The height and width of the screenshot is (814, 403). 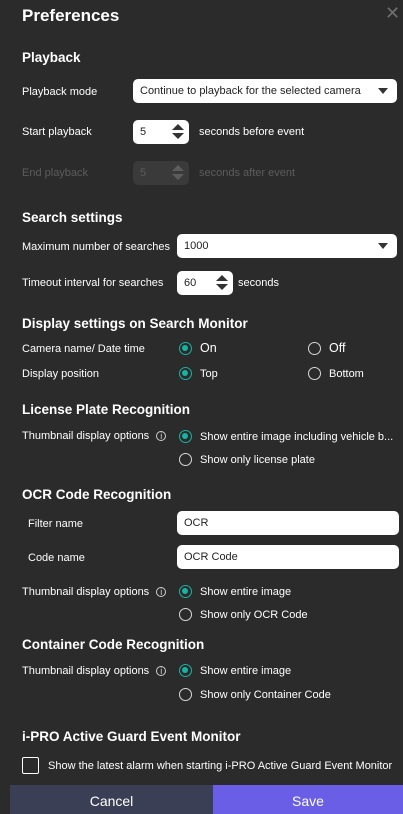 I want to click on camera-off-radio, so click(x=314, y=348).